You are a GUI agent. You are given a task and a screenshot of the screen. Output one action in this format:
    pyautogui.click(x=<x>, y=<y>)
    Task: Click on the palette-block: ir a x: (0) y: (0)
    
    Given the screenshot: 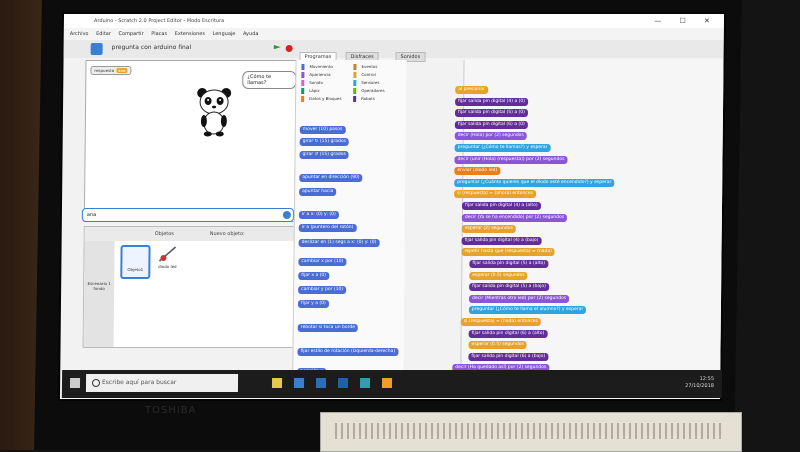 What is the action you would take?
    pyautogui.click(x=318, y=215)
    